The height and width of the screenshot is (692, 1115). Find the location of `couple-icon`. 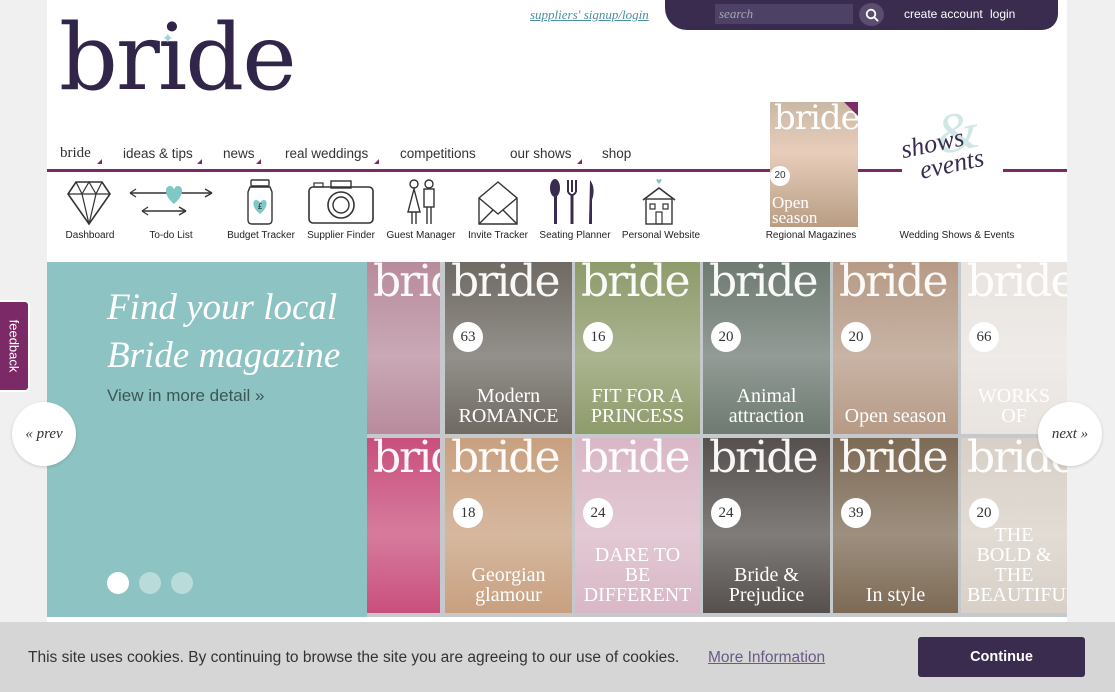

couple-icon is located at coordinates (421, 201).